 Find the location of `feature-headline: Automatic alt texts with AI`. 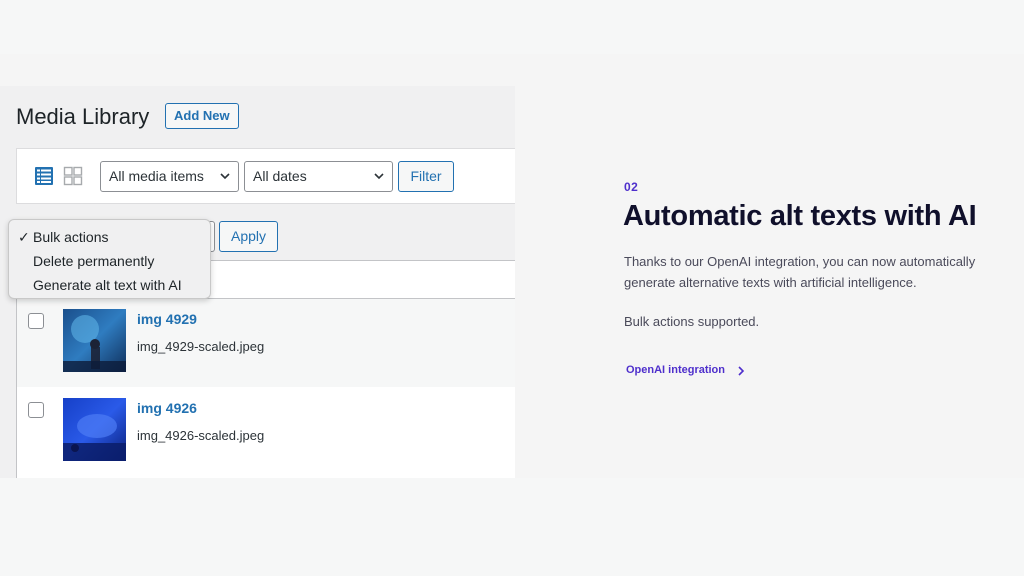

feature-headline: Automatic alt texts with AI is located at coordinates (800, 216).